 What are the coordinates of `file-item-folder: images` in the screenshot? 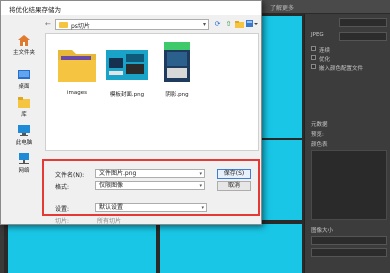 It's located at (77, 68).